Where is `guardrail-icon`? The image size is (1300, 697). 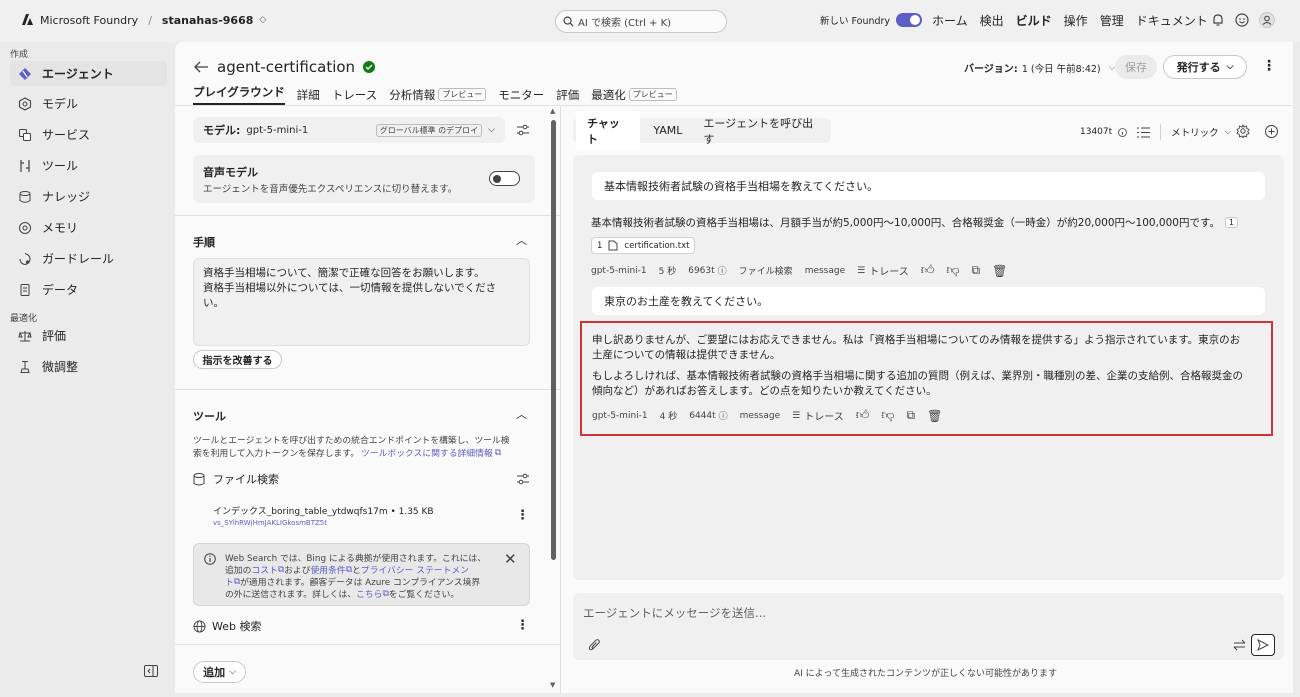
guardrail-icon is located at coordinates (25, 258).